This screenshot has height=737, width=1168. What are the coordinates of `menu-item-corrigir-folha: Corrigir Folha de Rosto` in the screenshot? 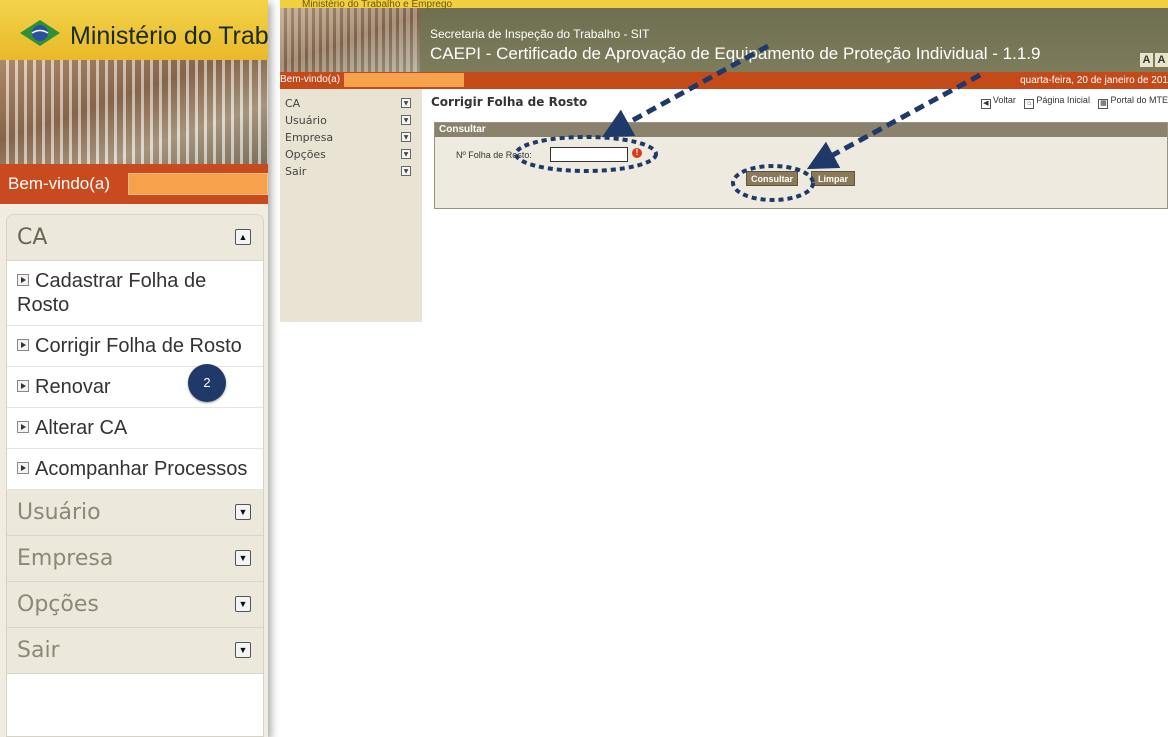 It's located at (135, 346).